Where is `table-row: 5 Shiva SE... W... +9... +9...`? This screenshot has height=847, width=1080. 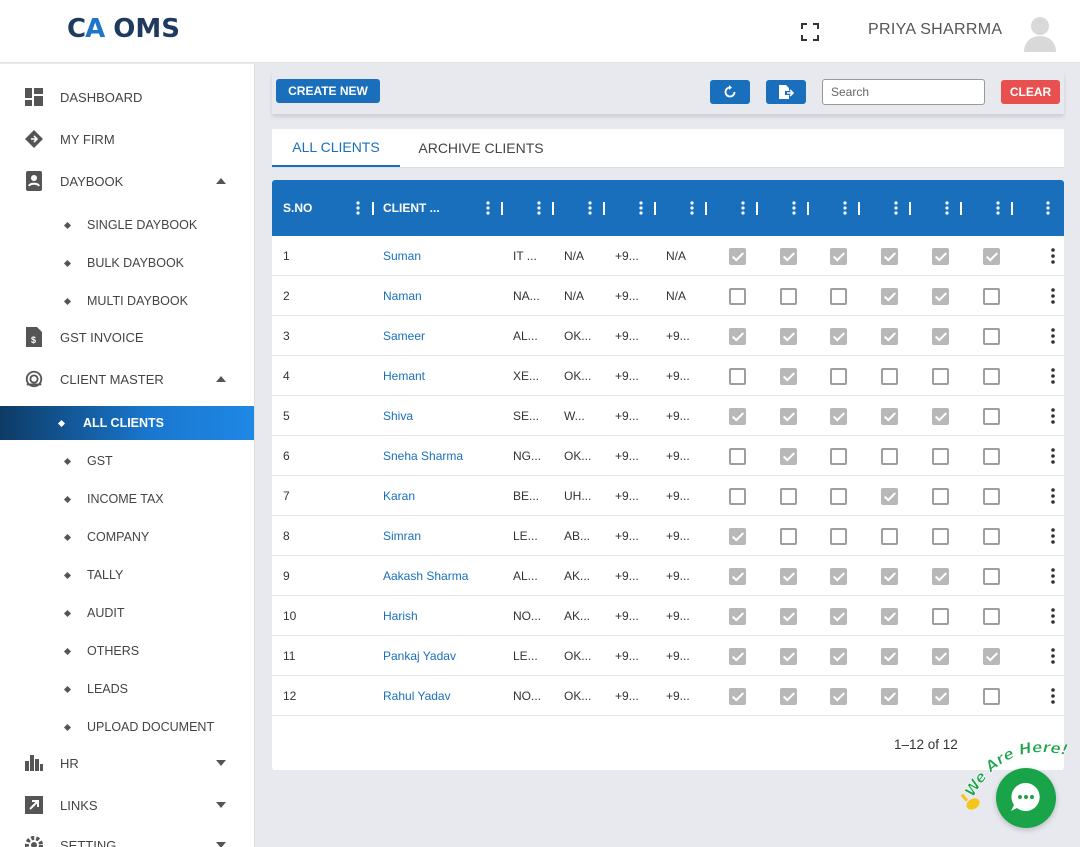
table-row: 5 Shiva SE... W... +9... +9... is located at coordinates (668, 416).